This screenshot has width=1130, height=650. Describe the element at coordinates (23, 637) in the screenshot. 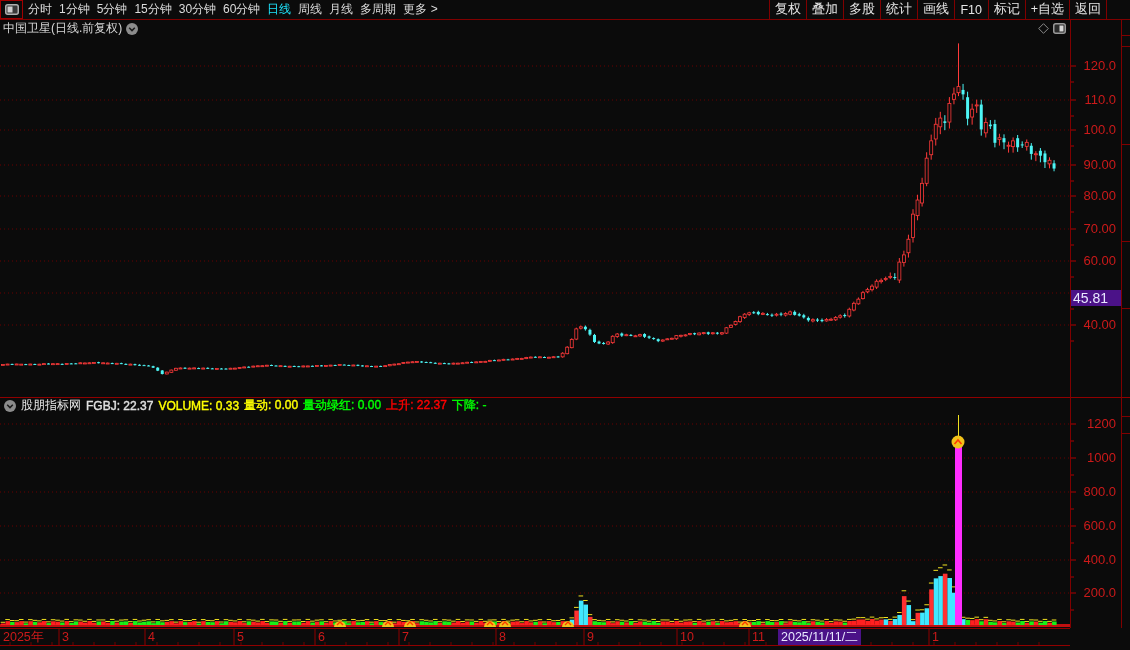

I see `date-axis-label: 2025年` at that location.